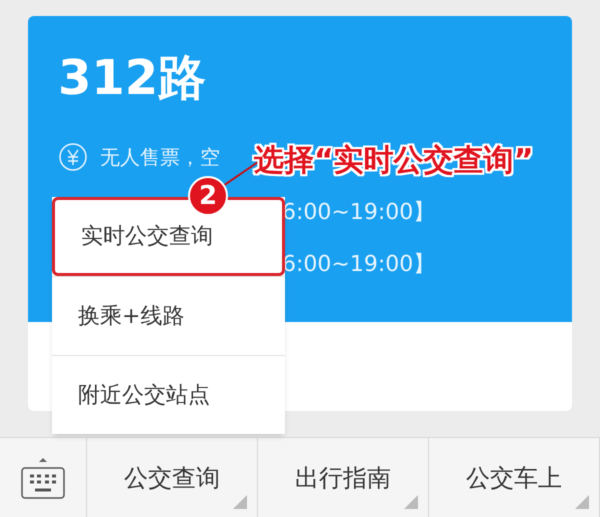 This screenshot has height=517, width=600. Describe the element at coordinates (168, 394) in the screenshot. I see `menu-item: 附近公交站点` at that location.